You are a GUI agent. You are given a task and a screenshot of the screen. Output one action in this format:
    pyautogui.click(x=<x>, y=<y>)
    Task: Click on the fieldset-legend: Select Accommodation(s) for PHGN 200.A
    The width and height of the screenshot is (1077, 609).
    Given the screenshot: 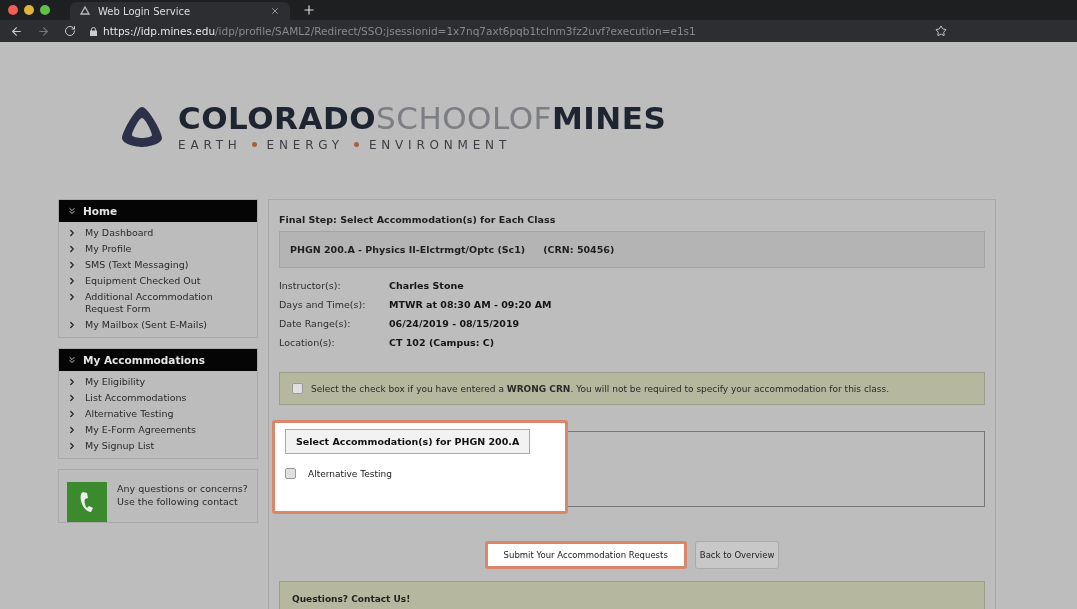 What is the action you would take?
    pyautogui.click(x=408, y=441)
    